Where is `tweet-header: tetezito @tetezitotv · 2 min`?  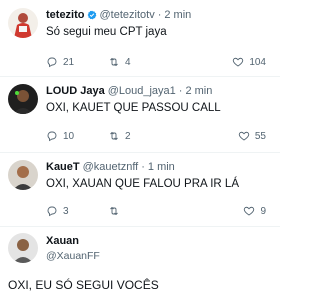 tweet-header: tetezito @tetezitotv · 2 min is located at coordinates (118, 15).